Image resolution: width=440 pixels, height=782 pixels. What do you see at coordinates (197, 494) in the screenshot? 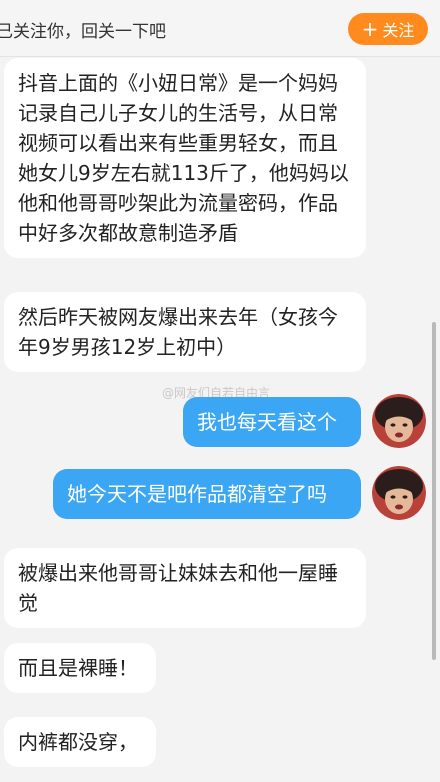
I see `message-text: 她今天不是吧作品都清空了吗` at bounding box center [197, 494].